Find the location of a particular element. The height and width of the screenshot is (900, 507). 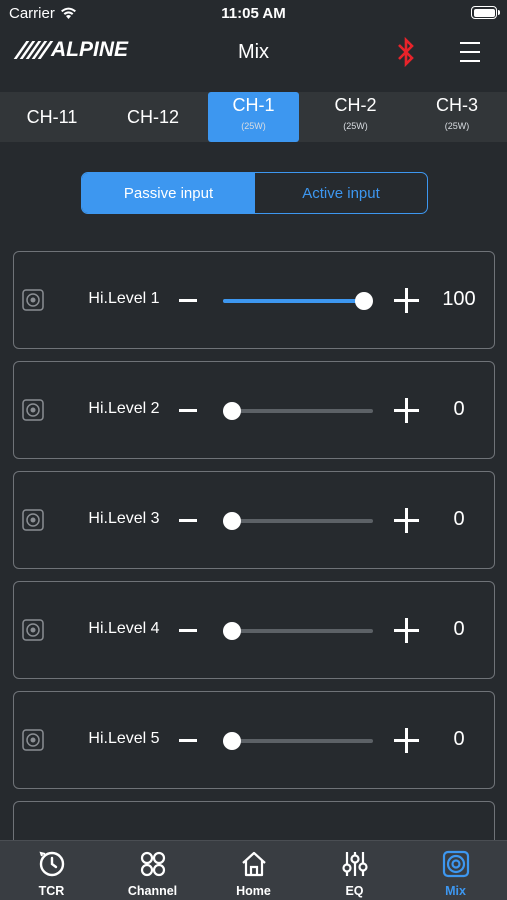

nav-channel: Channel is located at coordinates (152, 870).